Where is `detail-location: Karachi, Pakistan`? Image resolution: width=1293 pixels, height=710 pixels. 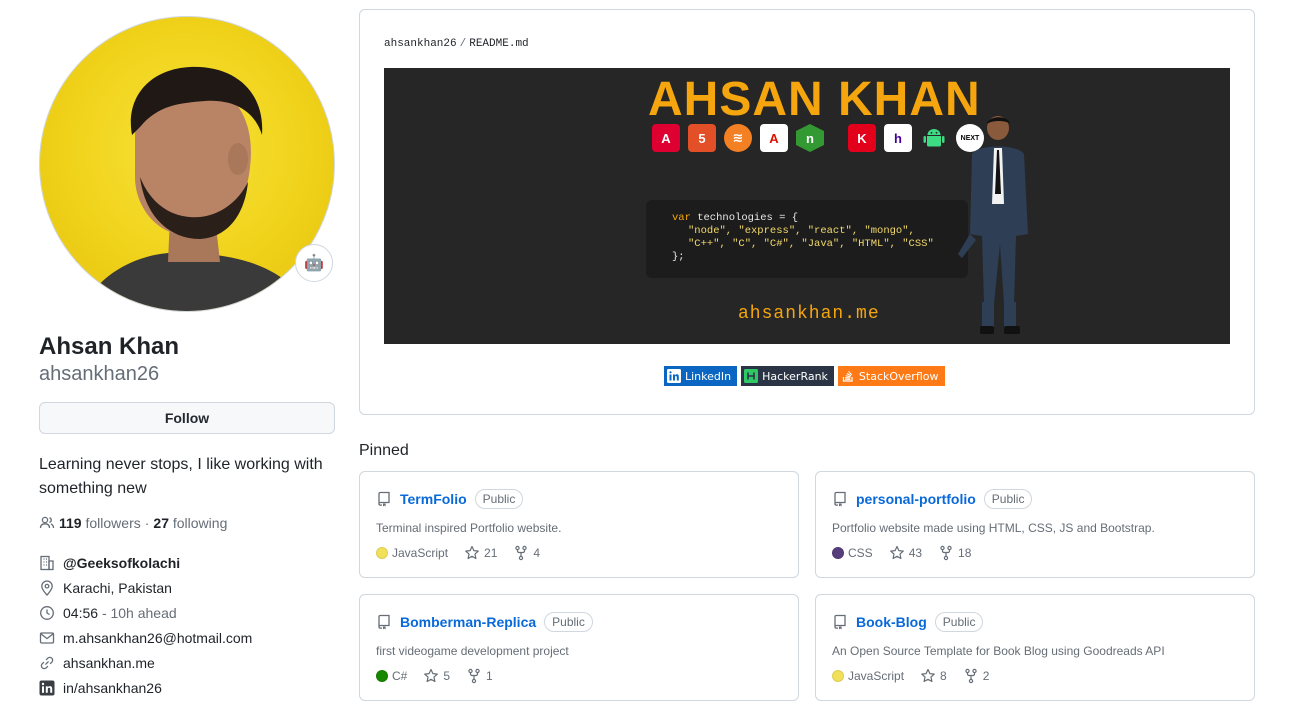
detail-location: Karachi, Pakistan is located at coordinates (187, 587).